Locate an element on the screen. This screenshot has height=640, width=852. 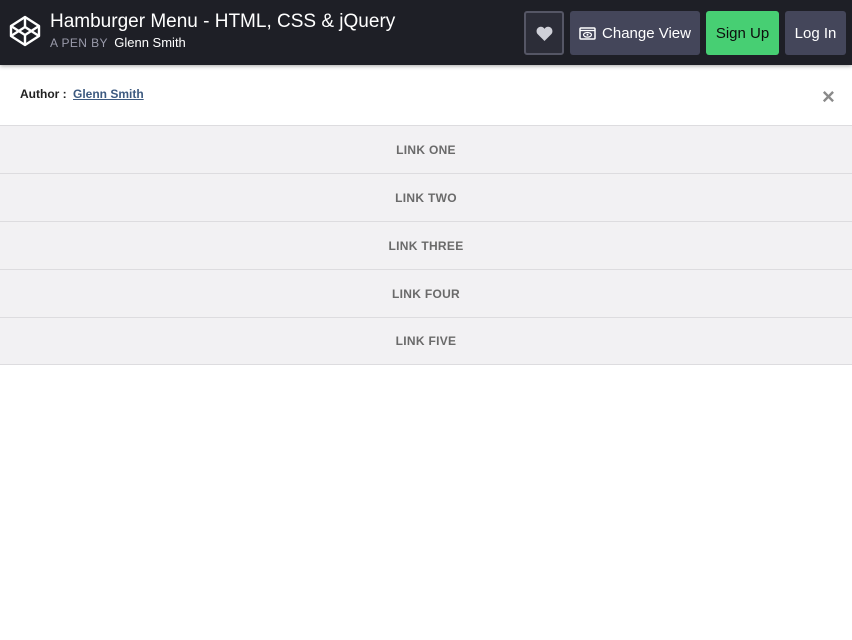
close-icon: × is located at coordinates (828, 97).